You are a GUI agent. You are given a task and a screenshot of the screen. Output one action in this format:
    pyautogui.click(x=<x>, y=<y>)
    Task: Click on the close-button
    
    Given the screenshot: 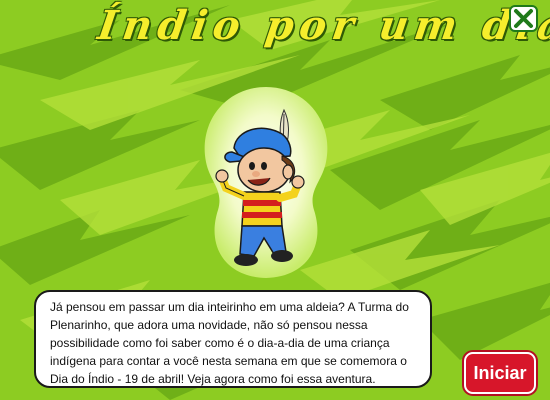 What is the action you would take?
    pyautogui.click(x=523, y=18)
    